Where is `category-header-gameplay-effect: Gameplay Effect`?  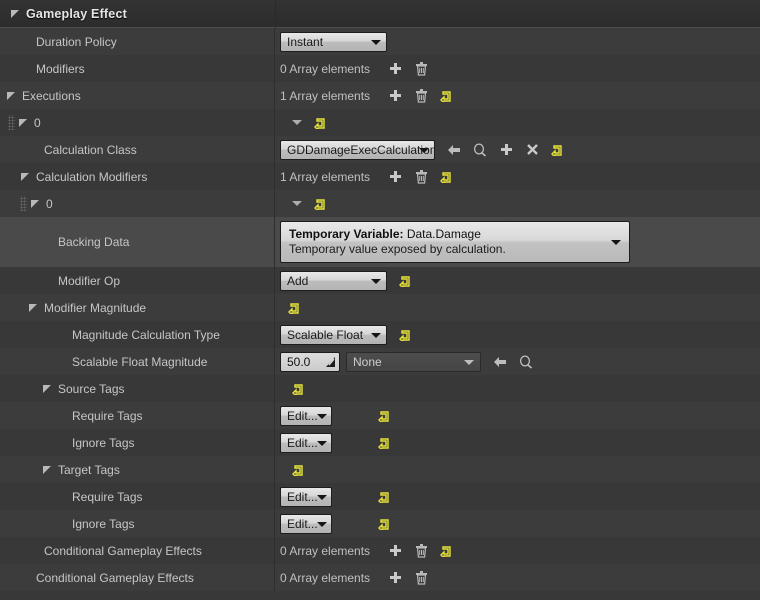 category-header-gameplay-effect: Gameplay Effect is located at coordinates (380, 14).